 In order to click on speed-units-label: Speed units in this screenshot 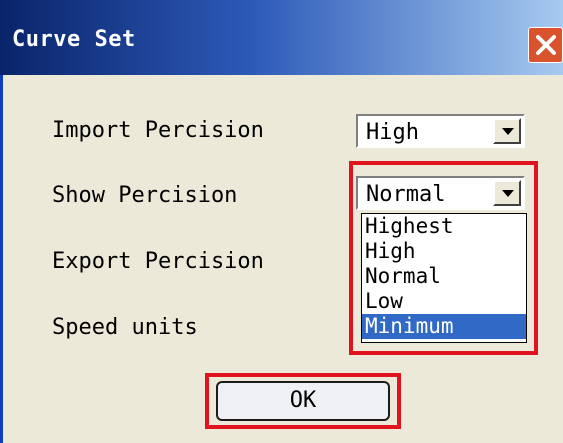, I will do `click(125, 327)`.